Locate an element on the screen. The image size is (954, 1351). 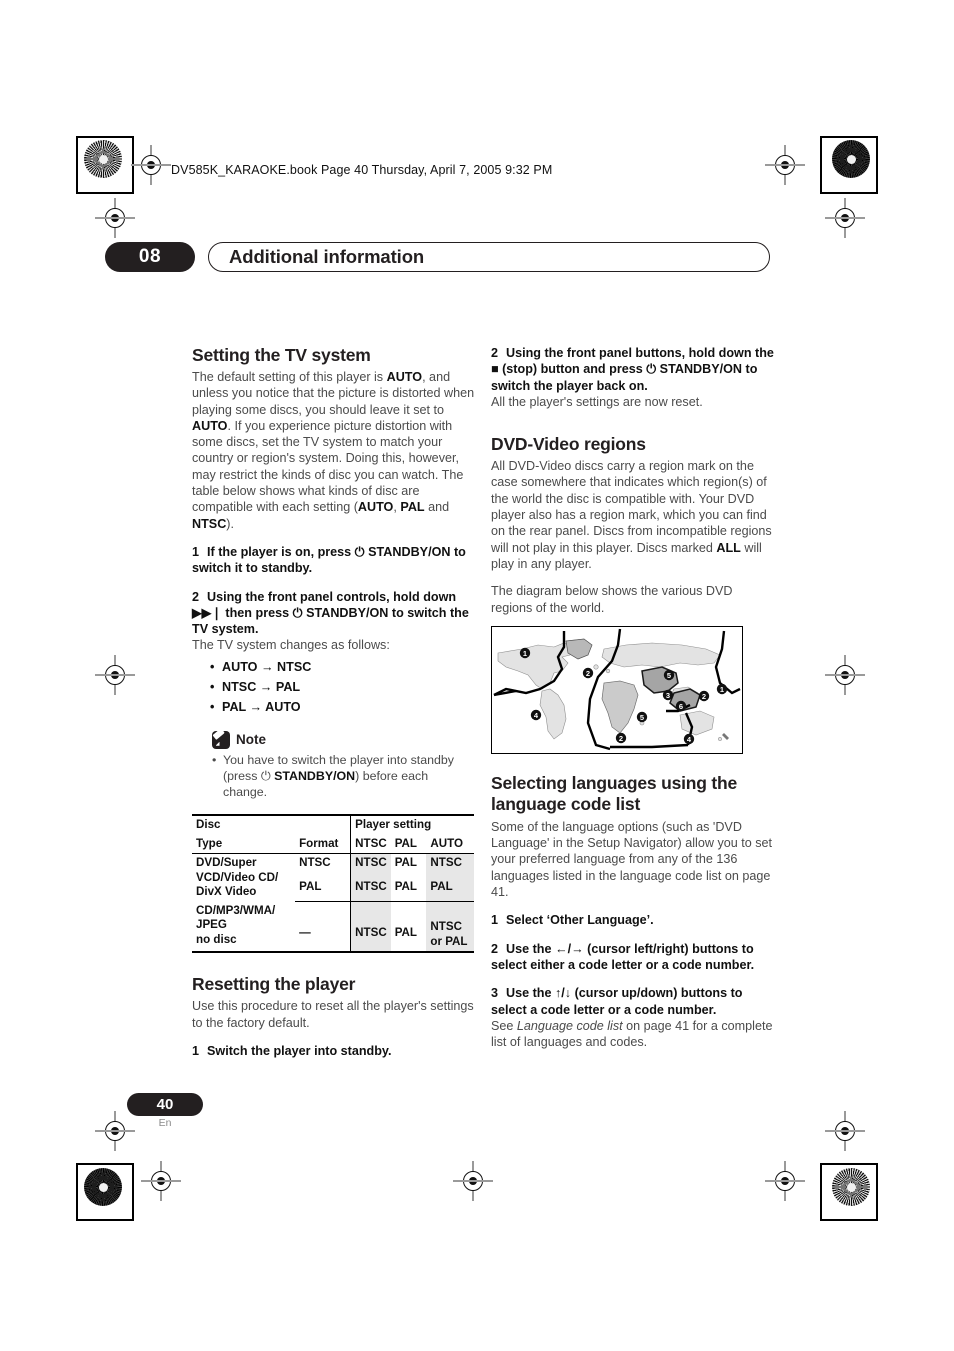
crop-mark-br-h is located at coordinates (849, 1164).